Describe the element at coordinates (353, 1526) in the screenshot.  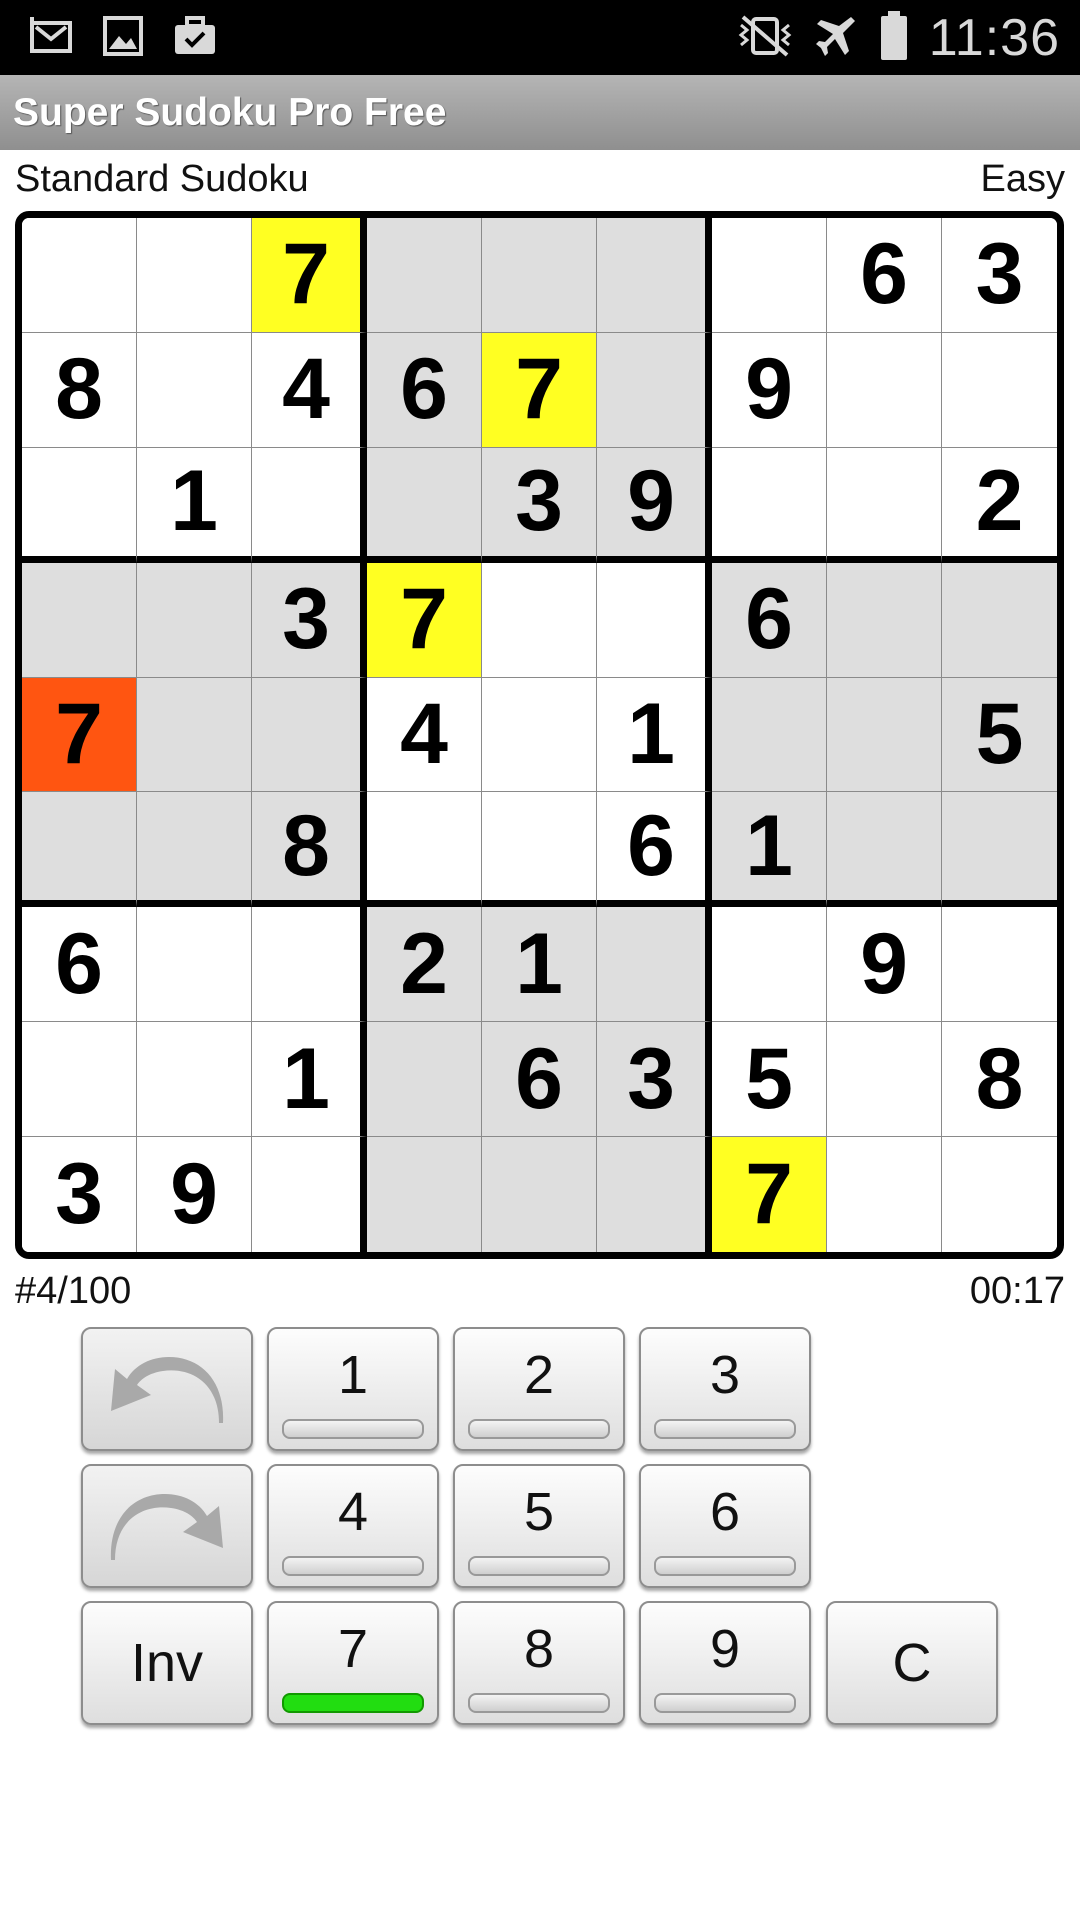
I see `number-key-4: 4` at that location.